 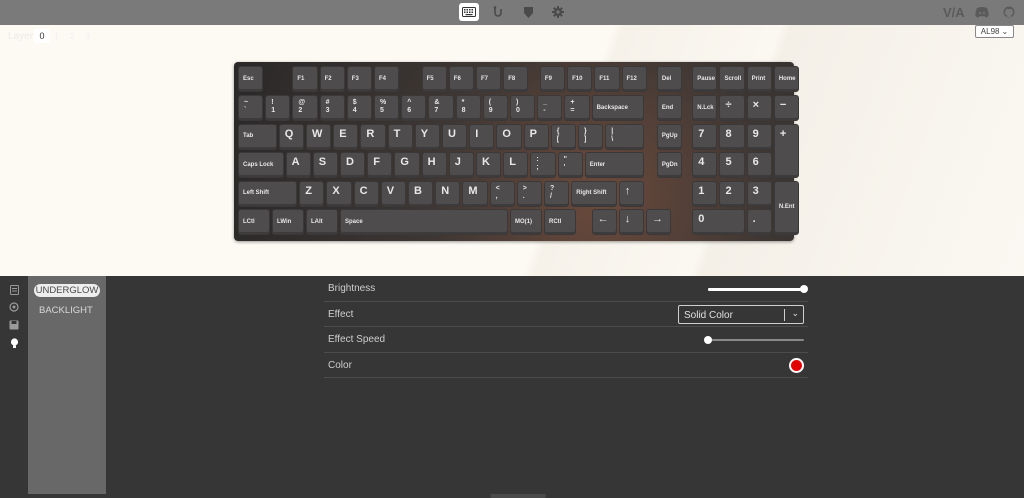 What do you see at coordinates (786, 207) in the screenshot?
I see `key-90: N.Ent` at bounding box center [786, 207].